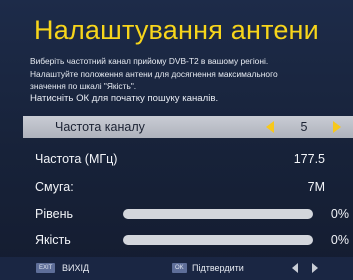  What do you see at coordinates (124, 98) in the screenshot?
I see `instruction-line-4: Натисніть ОК для початку пошуку каналів.` at bounding box center [124, 98].